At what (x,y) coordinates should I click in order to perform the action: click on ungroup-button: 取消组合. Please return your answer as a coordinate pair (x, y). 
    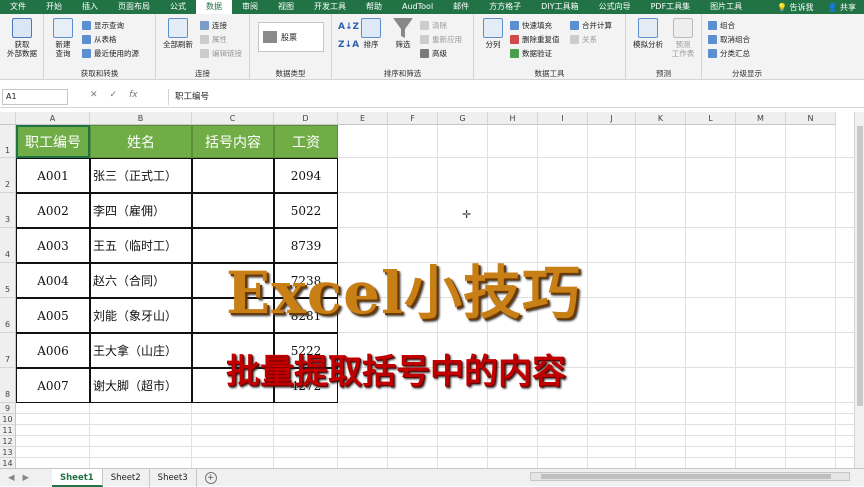
    Looking at the image, I should click on (729, 39).